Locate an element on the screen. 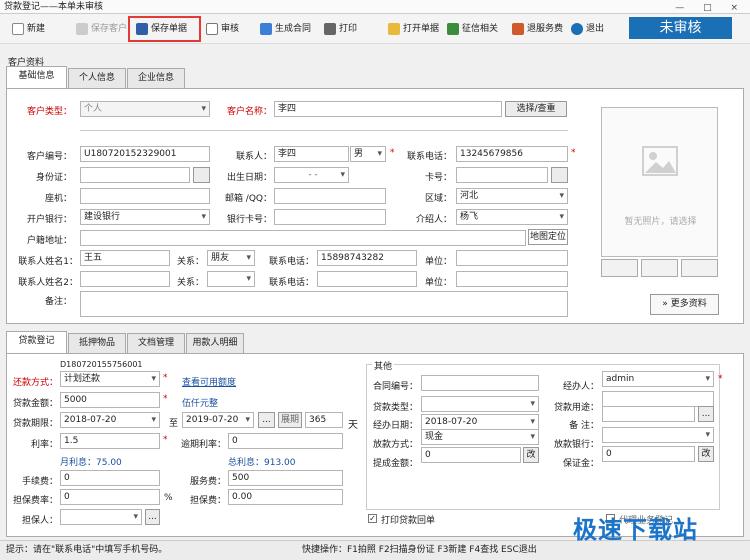 This screenshot has height=560, width=750. loan-amount-input: 5000 is located at coordinates (110, 400).